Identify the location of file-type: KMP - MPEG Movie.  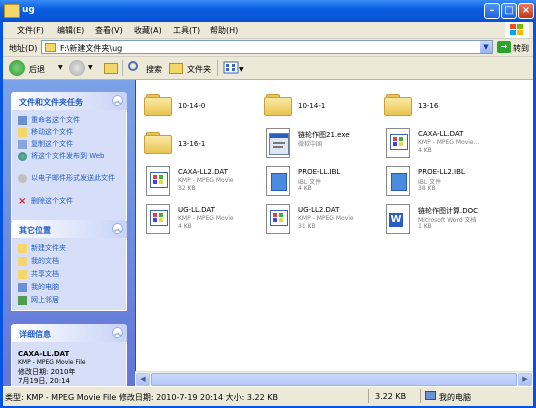
(326, 218).